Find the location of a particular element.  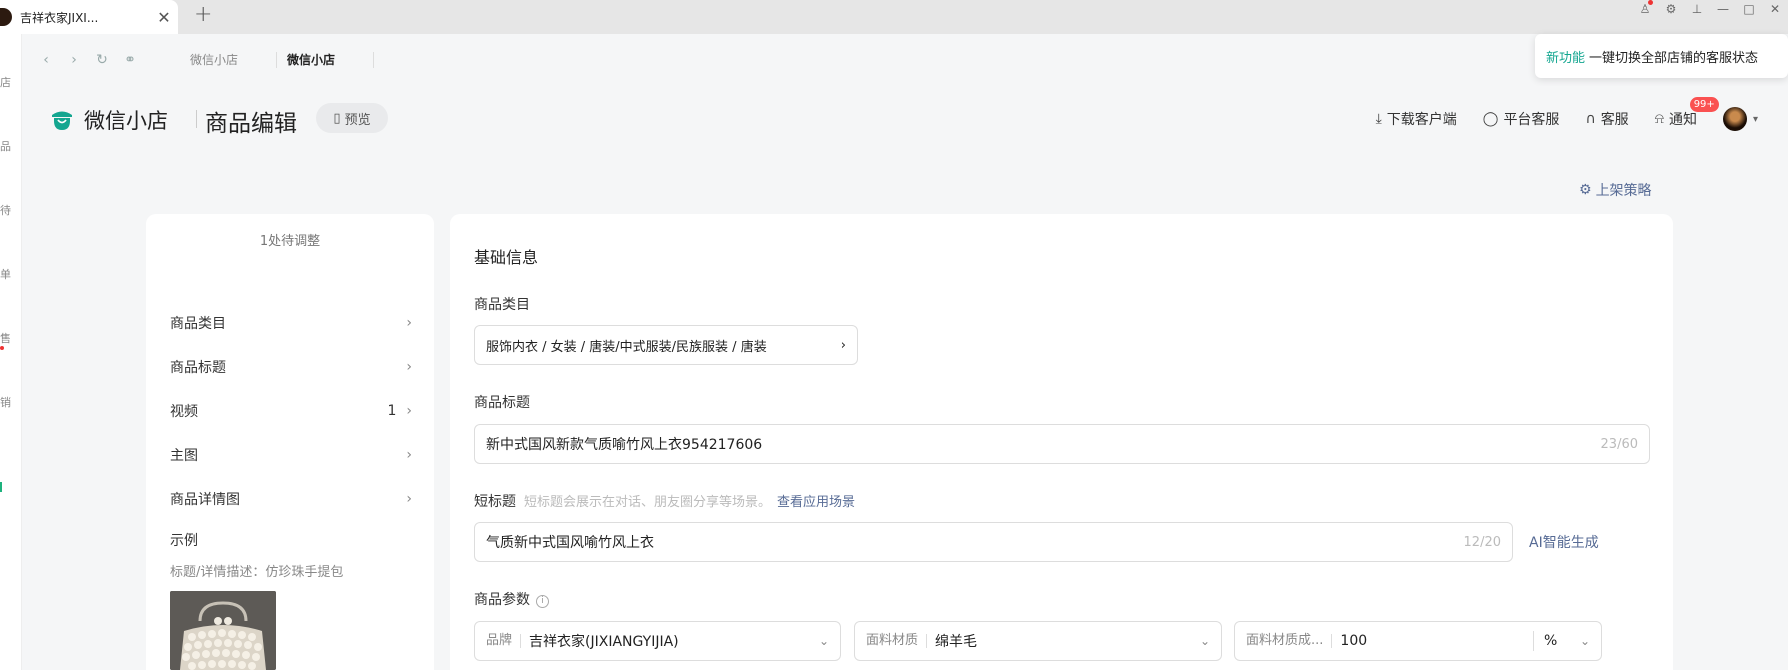

nav-item-label: 商品类目 is located at coordinates (198, 324).